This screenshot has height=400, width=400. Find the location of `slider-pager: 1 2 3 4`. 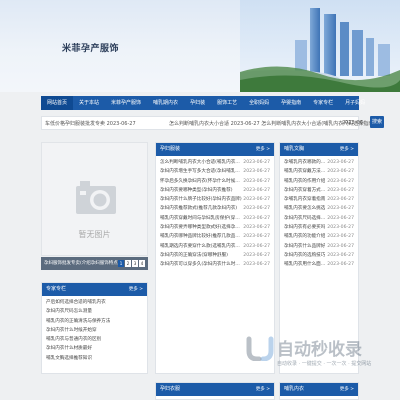

slider-pager: 1 2 3 4 is located at coordinates (131, 263).